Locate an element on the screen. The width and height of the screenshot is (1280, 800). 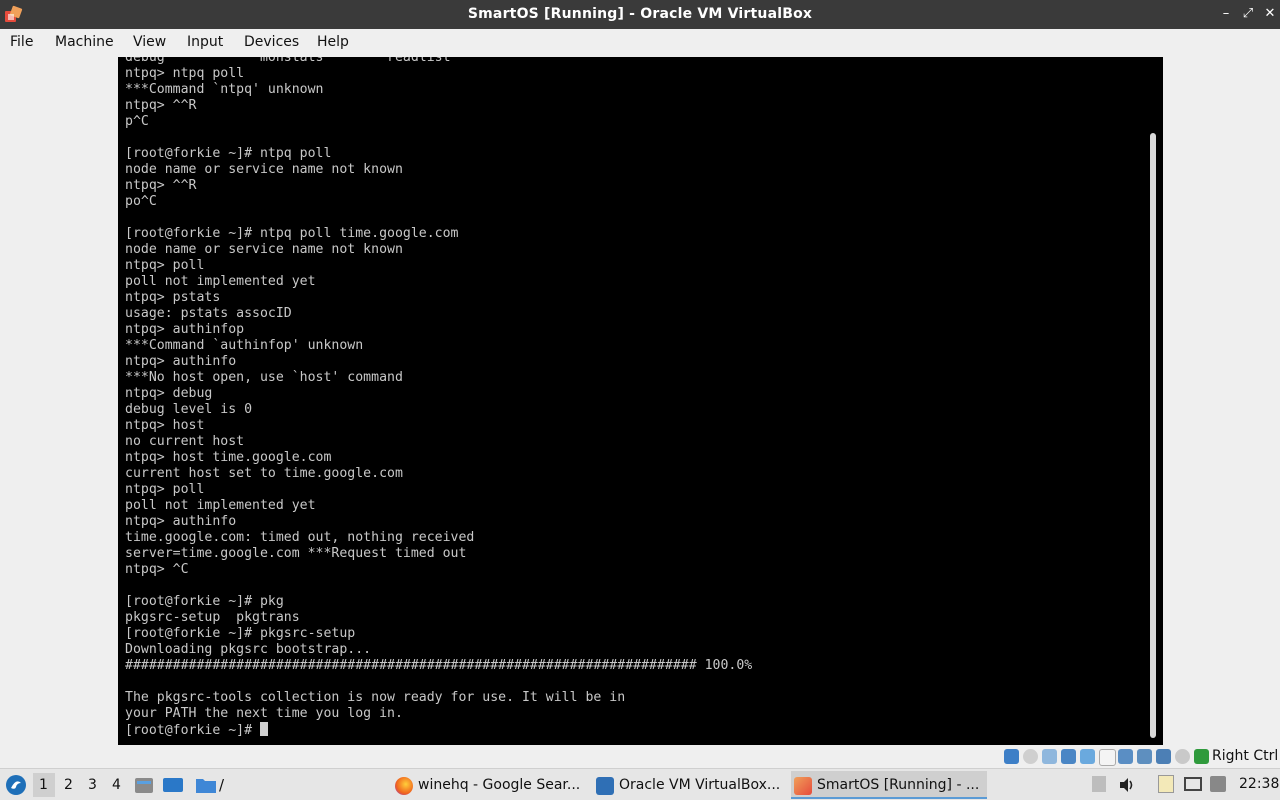
terminal-line: ***Command `ntpq' unknown is located at coordinates (224, 89).